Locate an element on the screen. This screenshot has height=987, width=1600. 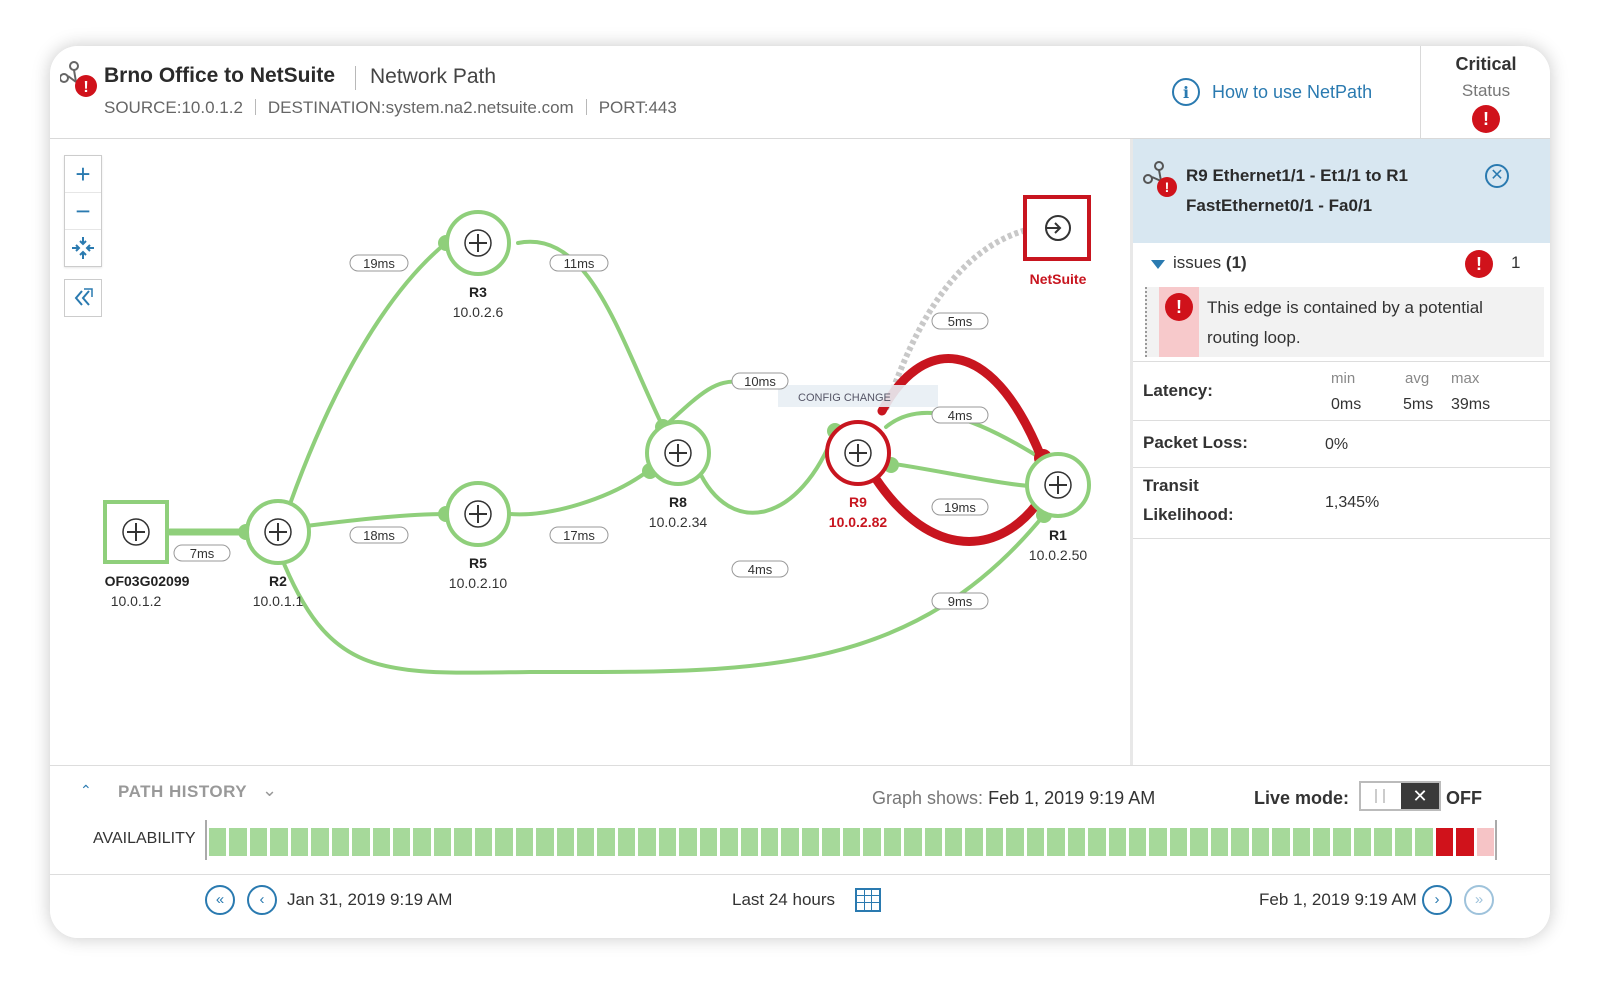
issues-header: issues (1) ! 1 is located at coordinates (1341, 263).